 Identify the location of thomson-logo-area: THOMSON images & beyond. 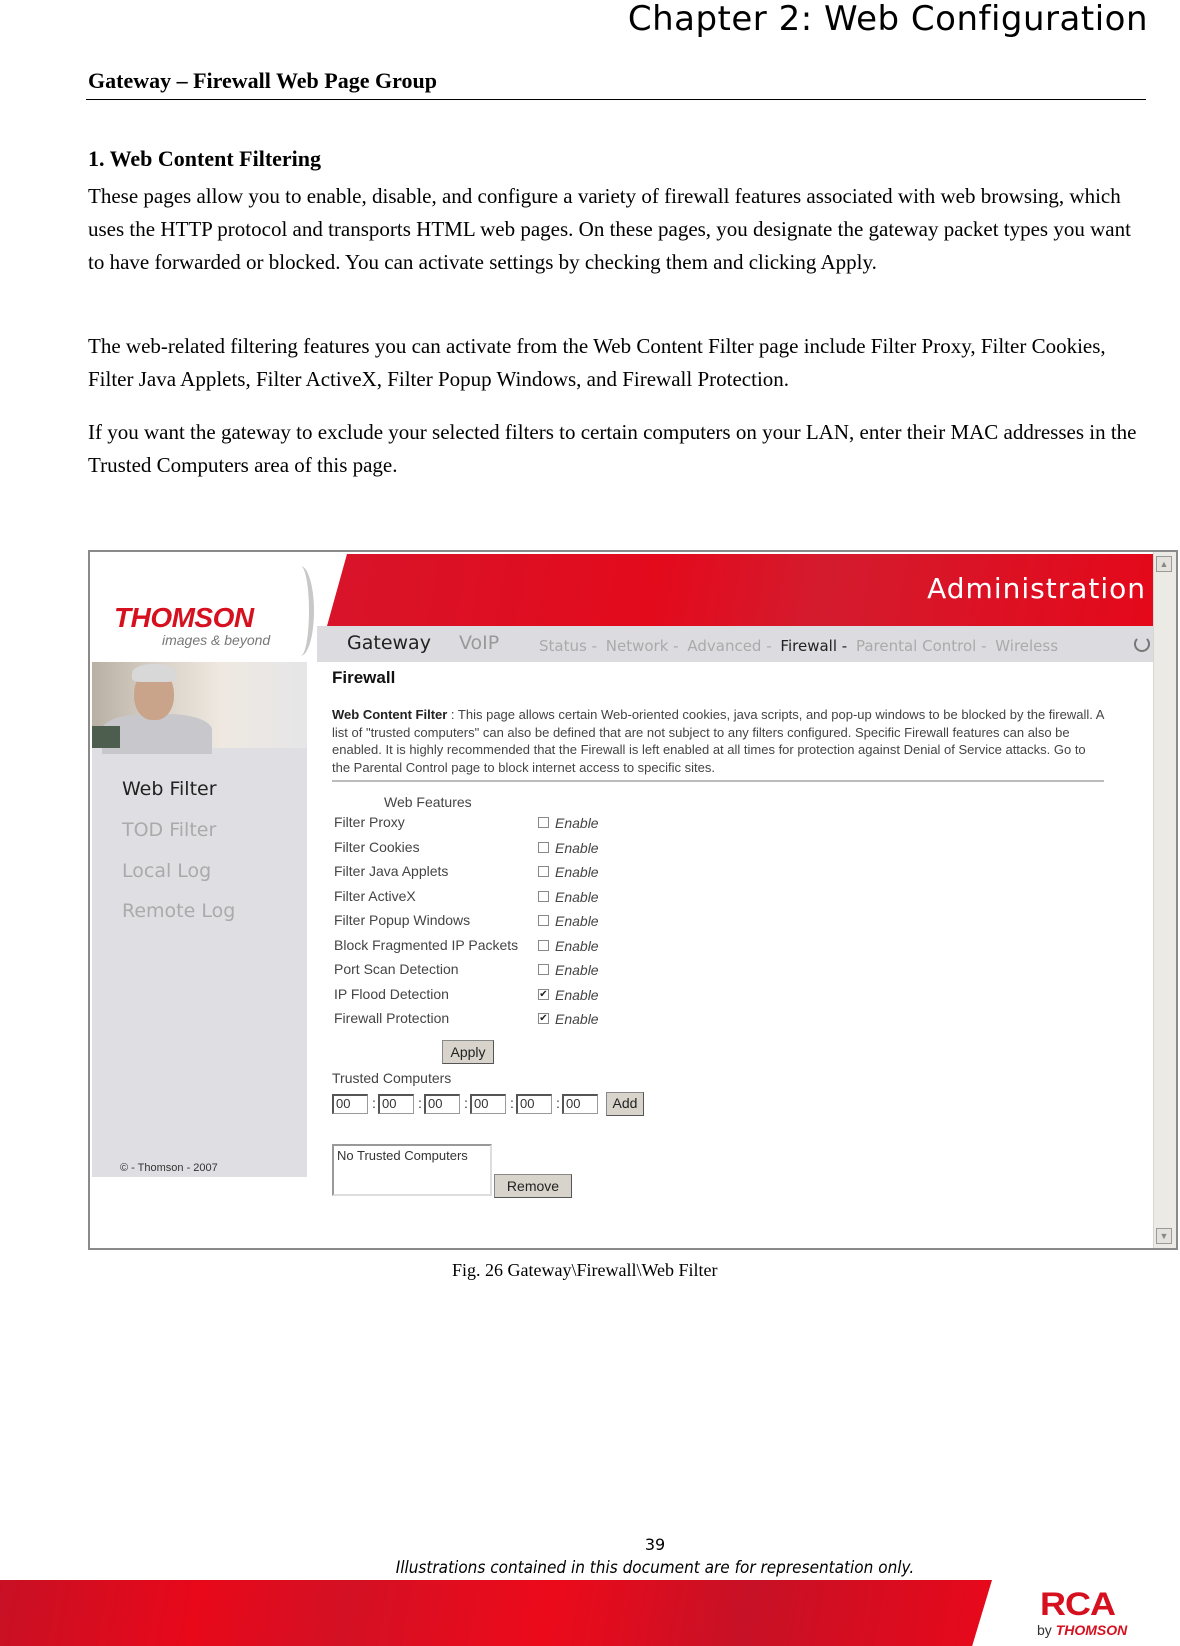
(209, 608).